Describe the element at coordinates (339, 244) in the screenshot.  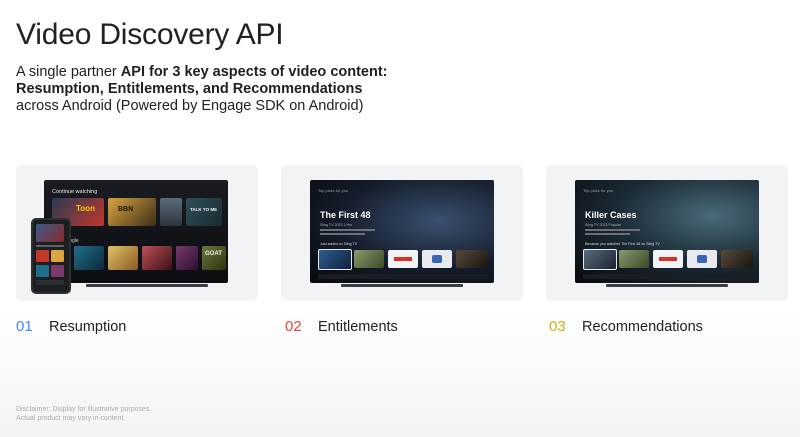
I see `row-label: Just added on Sling TV` at that location.